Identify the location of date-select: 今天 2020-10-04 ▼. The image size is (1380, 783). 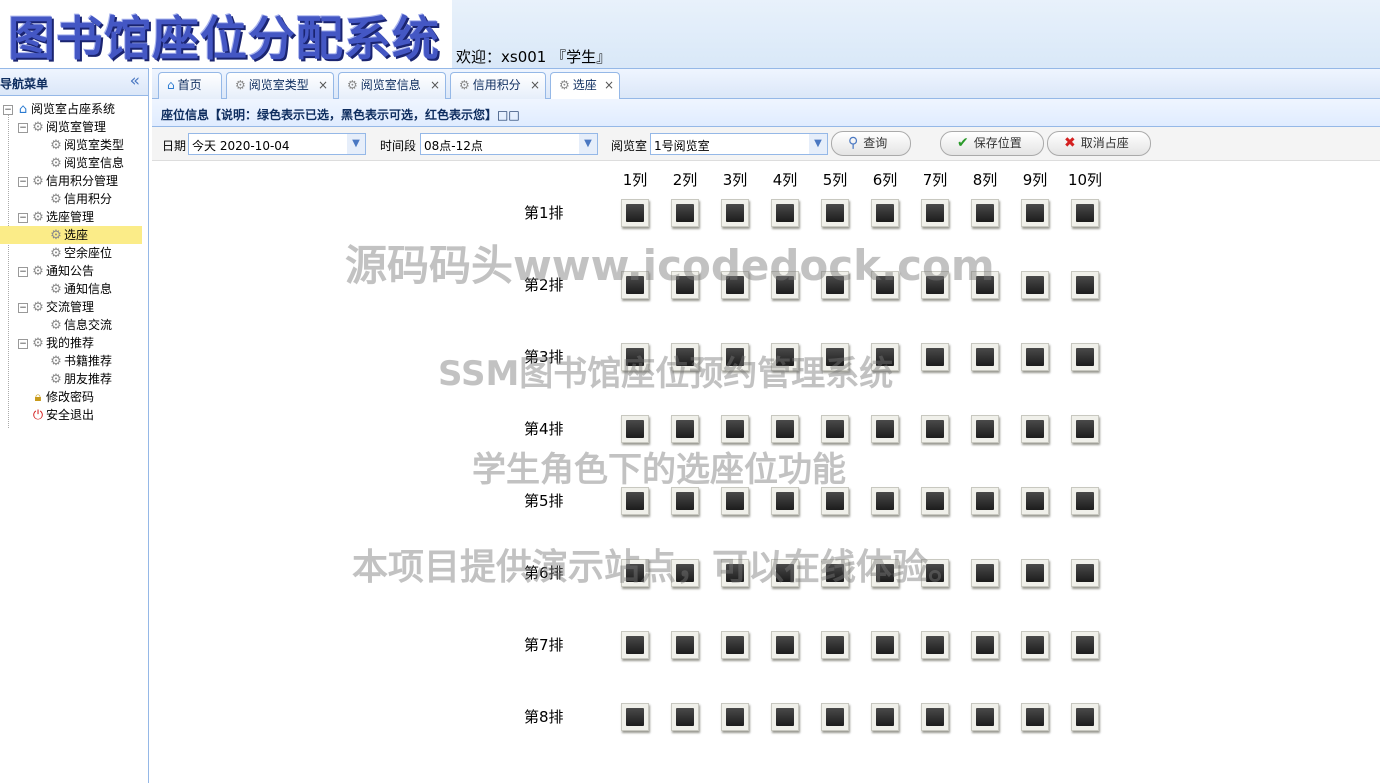
(277, 144).